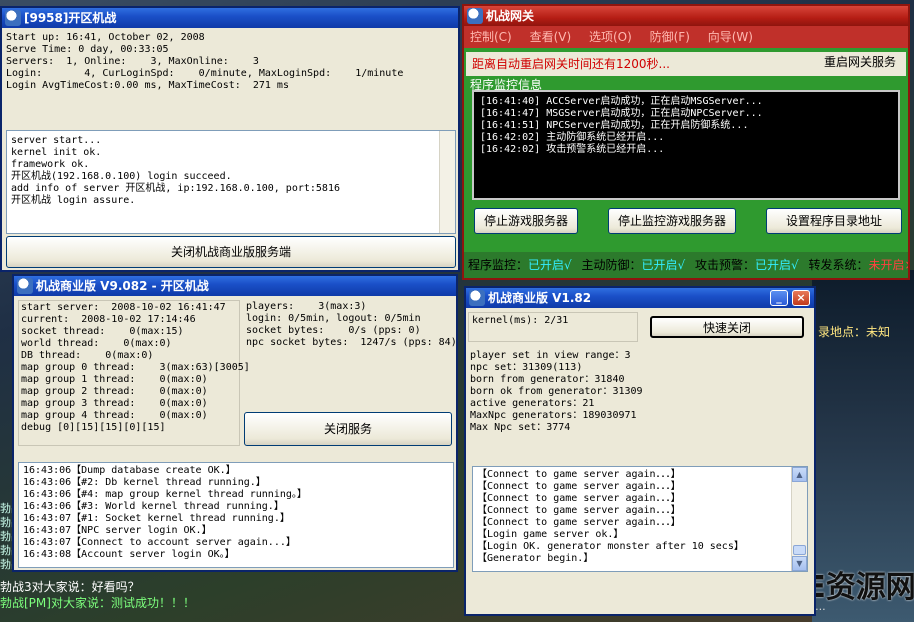 Image resolution: width=914 pixels, height=622 pixels. I want to click on status-label: 主动防御：, so click(611, 265).